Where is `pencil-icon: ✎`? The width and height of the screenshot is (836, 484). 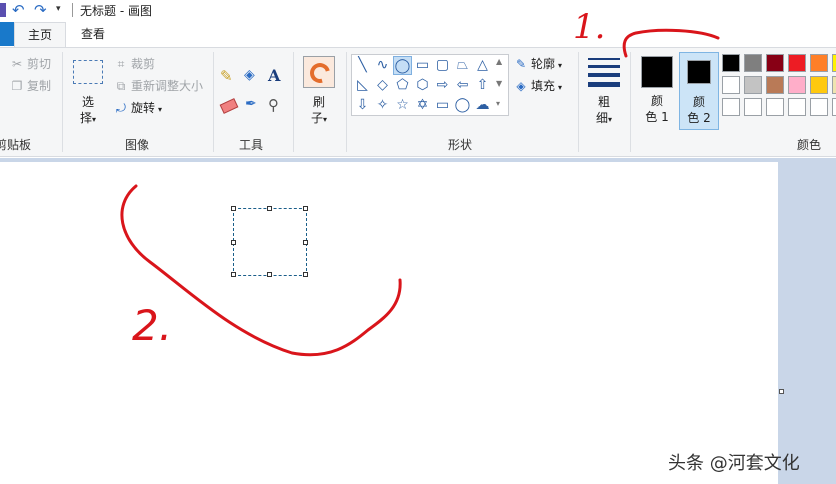 pencil-icon: ✎ is located at coordinates (229, 76).